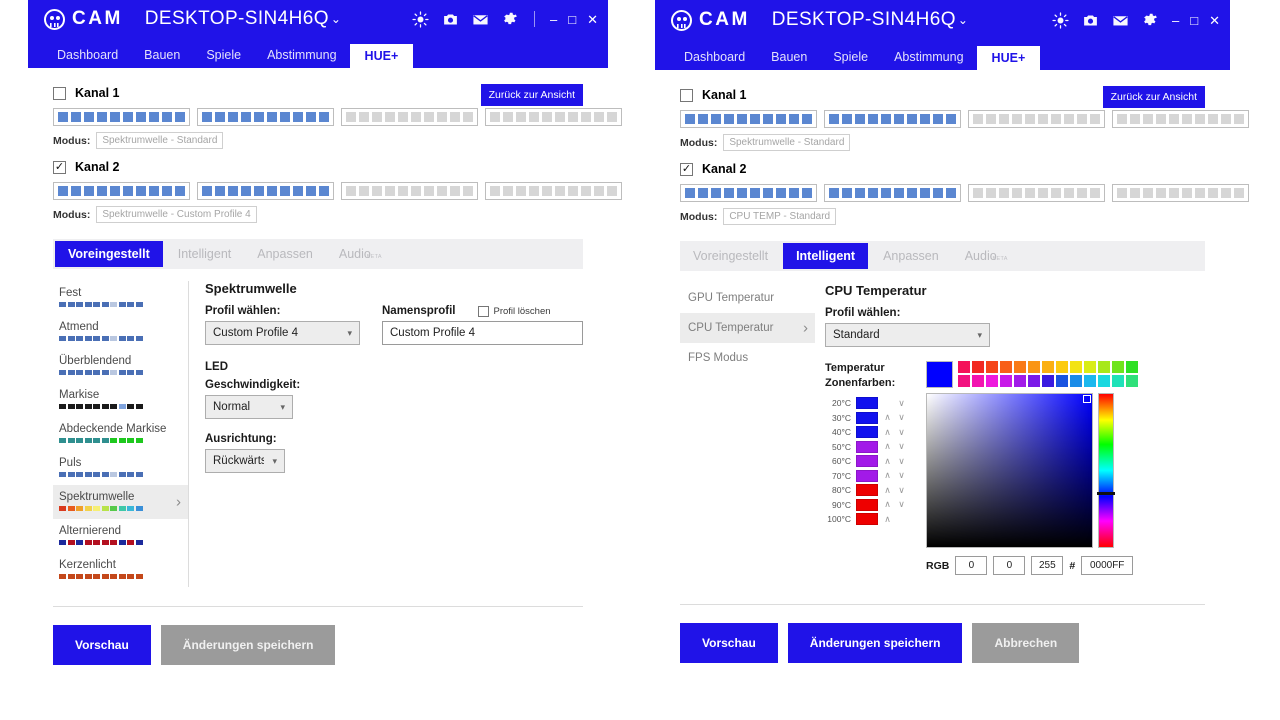 Image resolution: width=1280 pixels, height=720 pixels. What do you see at coordinates (747, 328) in the screenshot?
I see `smart-mode-item: CPU Temperatur ›` at bounding box center [747, 328].